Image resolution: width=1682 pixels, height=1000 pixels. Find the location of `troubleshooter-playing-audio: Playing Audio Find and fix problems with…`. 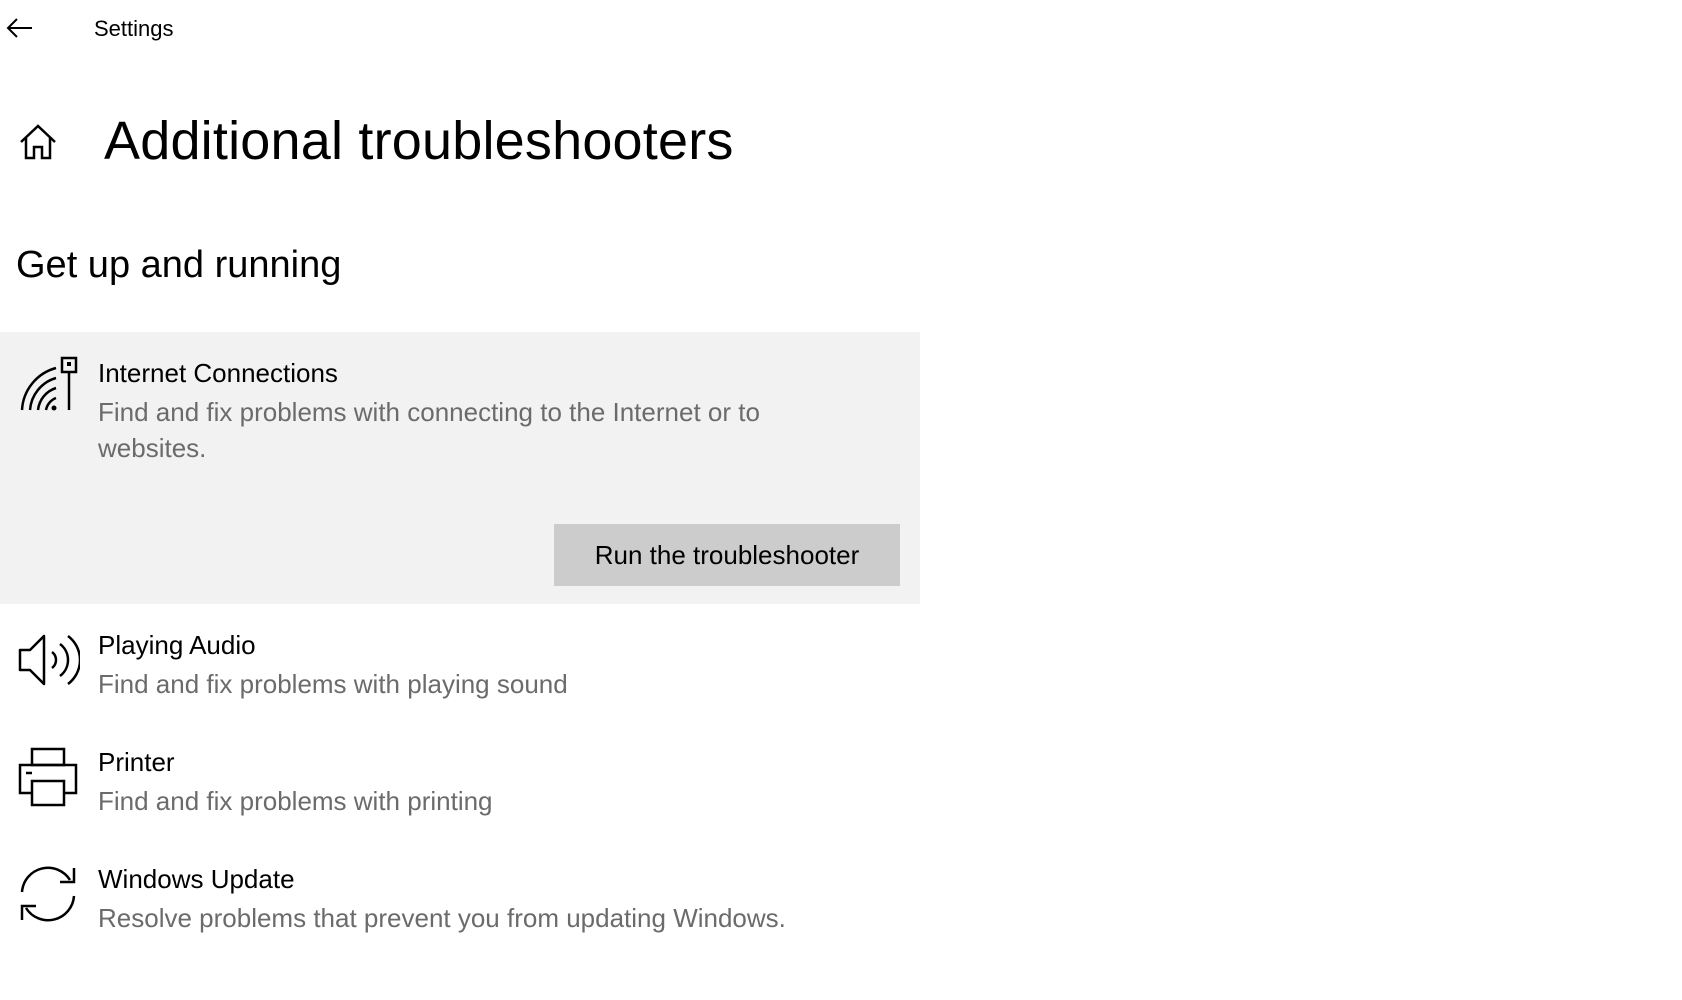

troubleshooter-playing-audio: Playing Audio Find and fix problems with… is located at coordinates (460, 662).